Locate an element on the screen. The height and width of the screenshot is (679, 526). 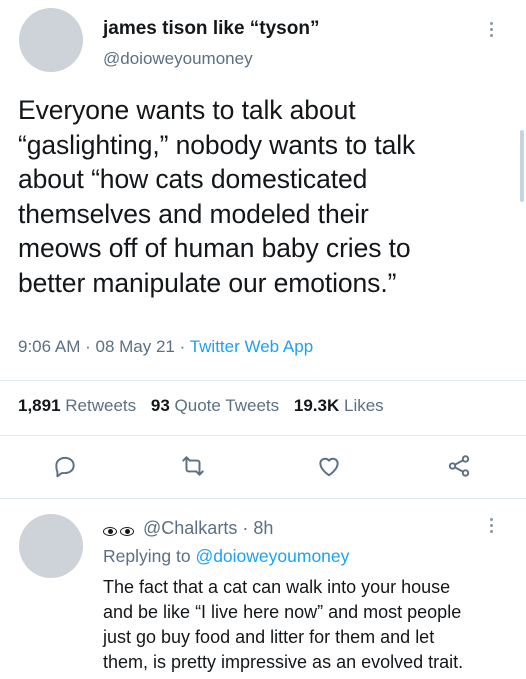
tweet-text-line: meows off of human baby cries to is located at coordinates (214, 248).